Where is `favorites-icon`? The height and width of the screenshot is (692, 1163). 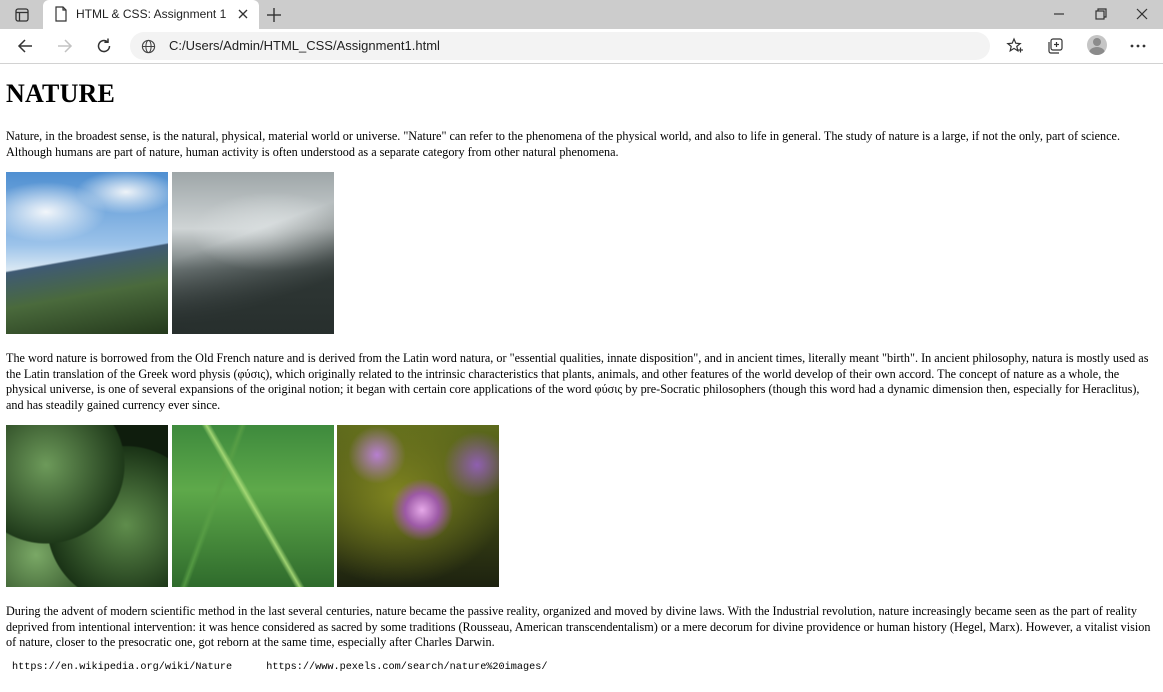
favorites-icon is located at coordinates (1015, 46).